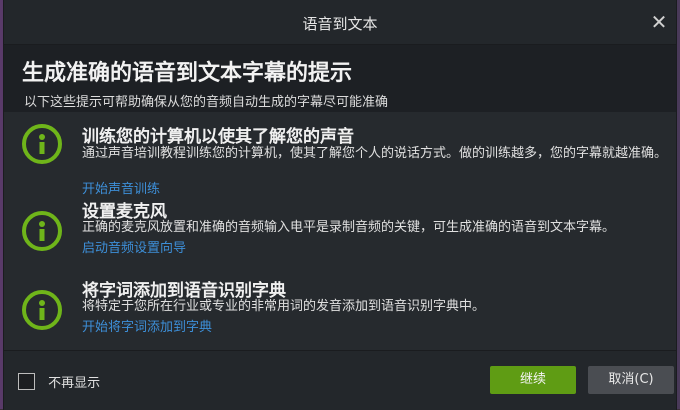 This screenshot has width=680, height=410. I want to click on continue-button: 继续, so click(533, 380).